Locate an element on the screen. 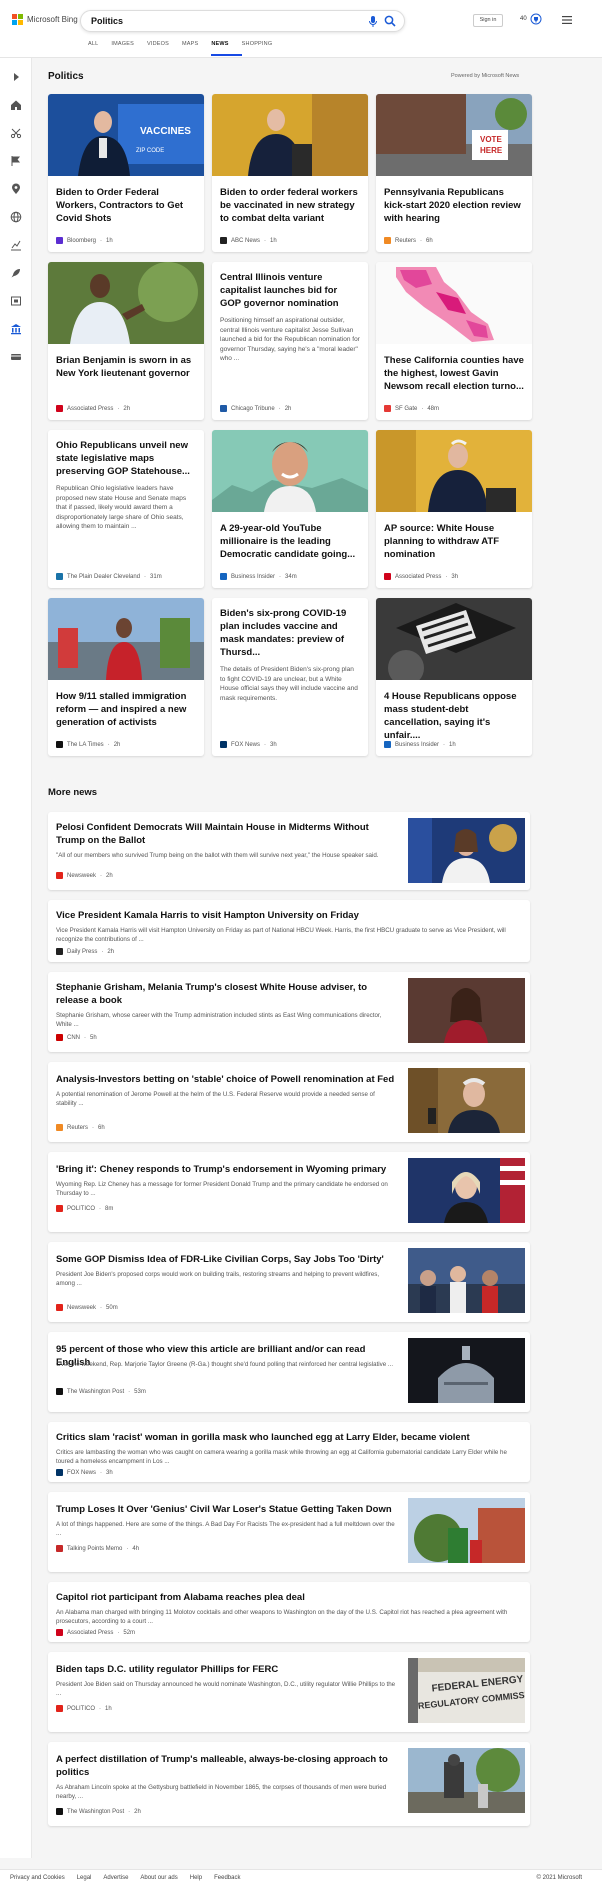 This screenshot has width=602, height=1889. expand-icon is located at coordinates (16, 77).